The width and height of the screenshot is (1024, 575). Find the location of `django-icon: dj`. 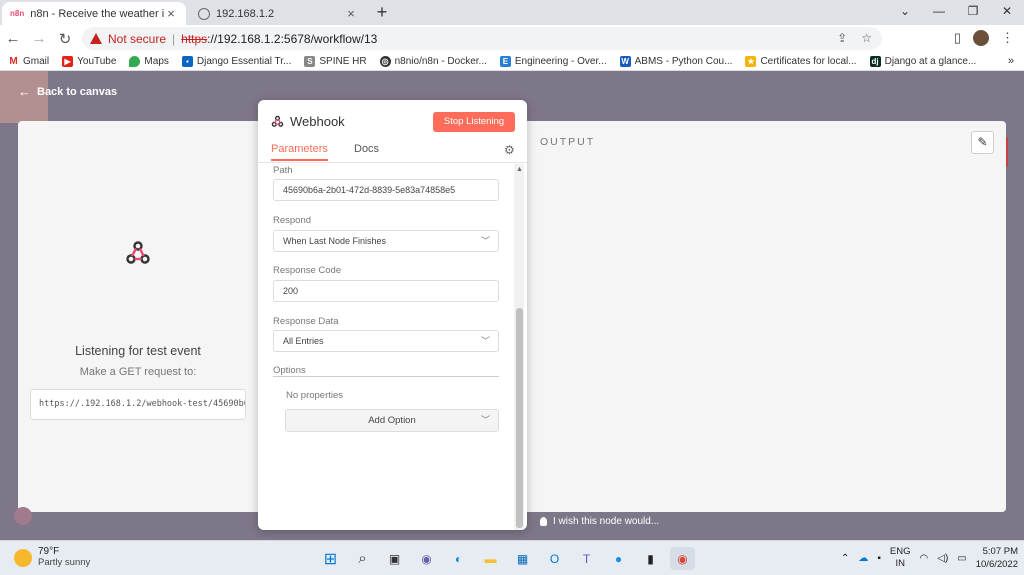

django-icon: dj is located at coordinates (875, 61).